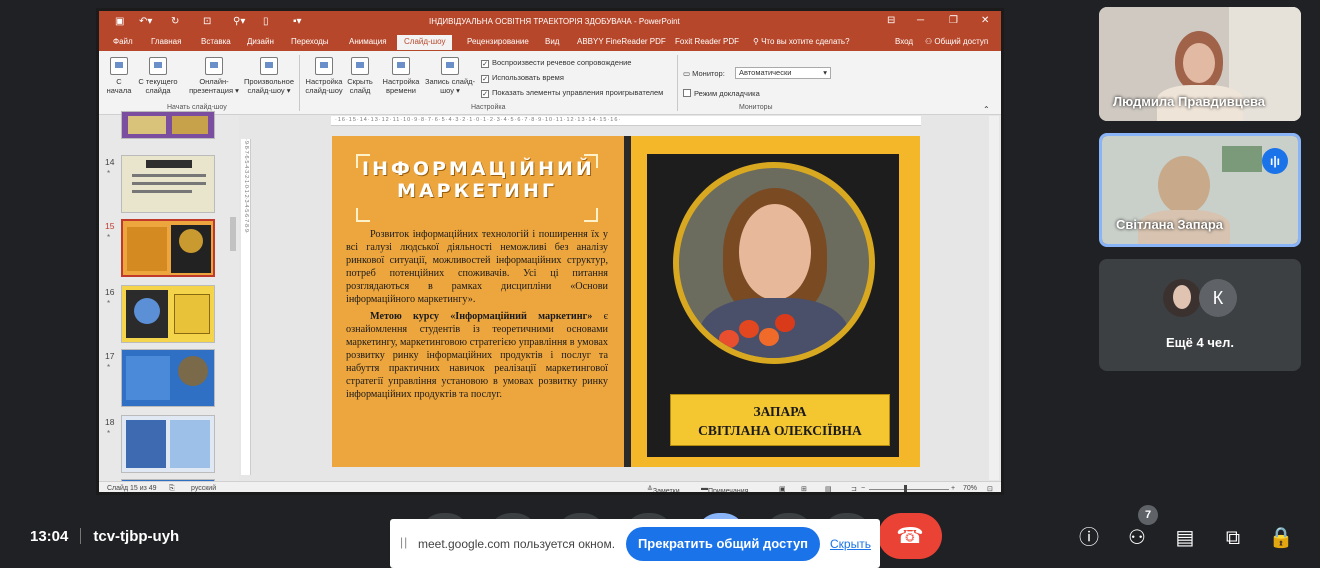 This screenshot has width=1320, height=568. Describe the element at coordinates (299, 83) in the screenshot. I see `ribbon-divider` at that location.